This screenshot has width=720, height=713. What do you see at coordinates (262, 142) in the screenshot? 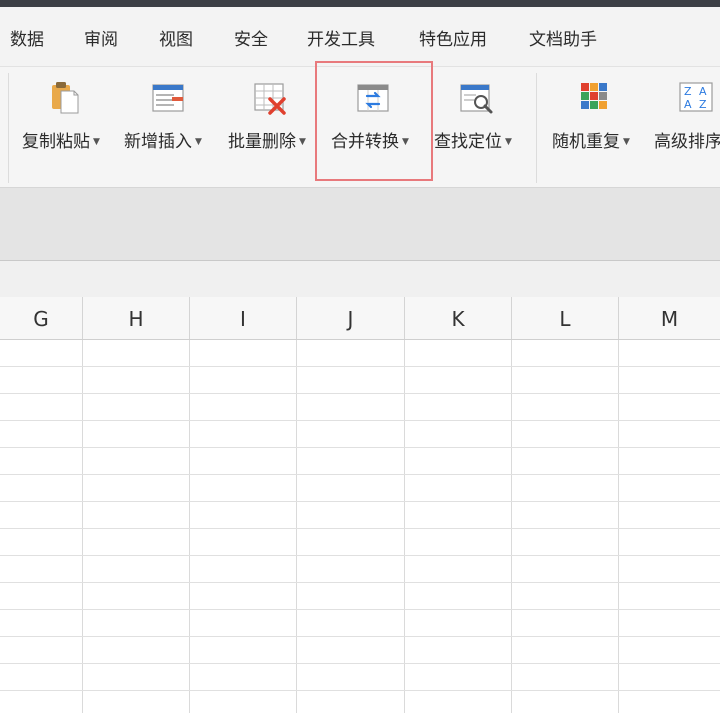
I see `batch-delete-label: 批量删除` at bounding box center [262, 142].